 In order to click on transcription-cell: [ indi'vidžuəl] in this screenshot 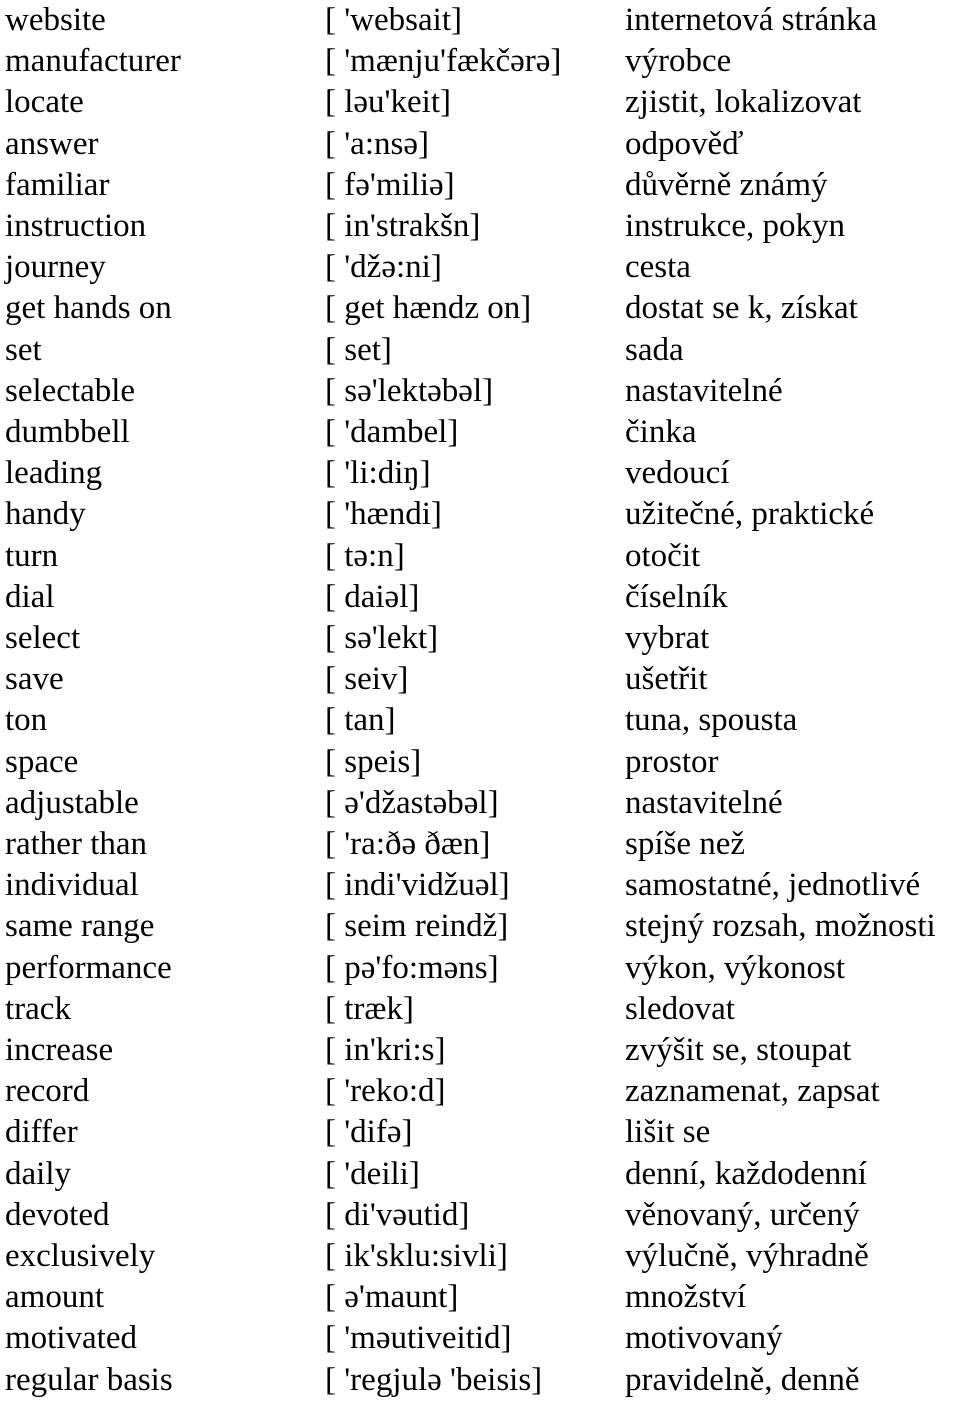, I will do `click(417, 885)`.